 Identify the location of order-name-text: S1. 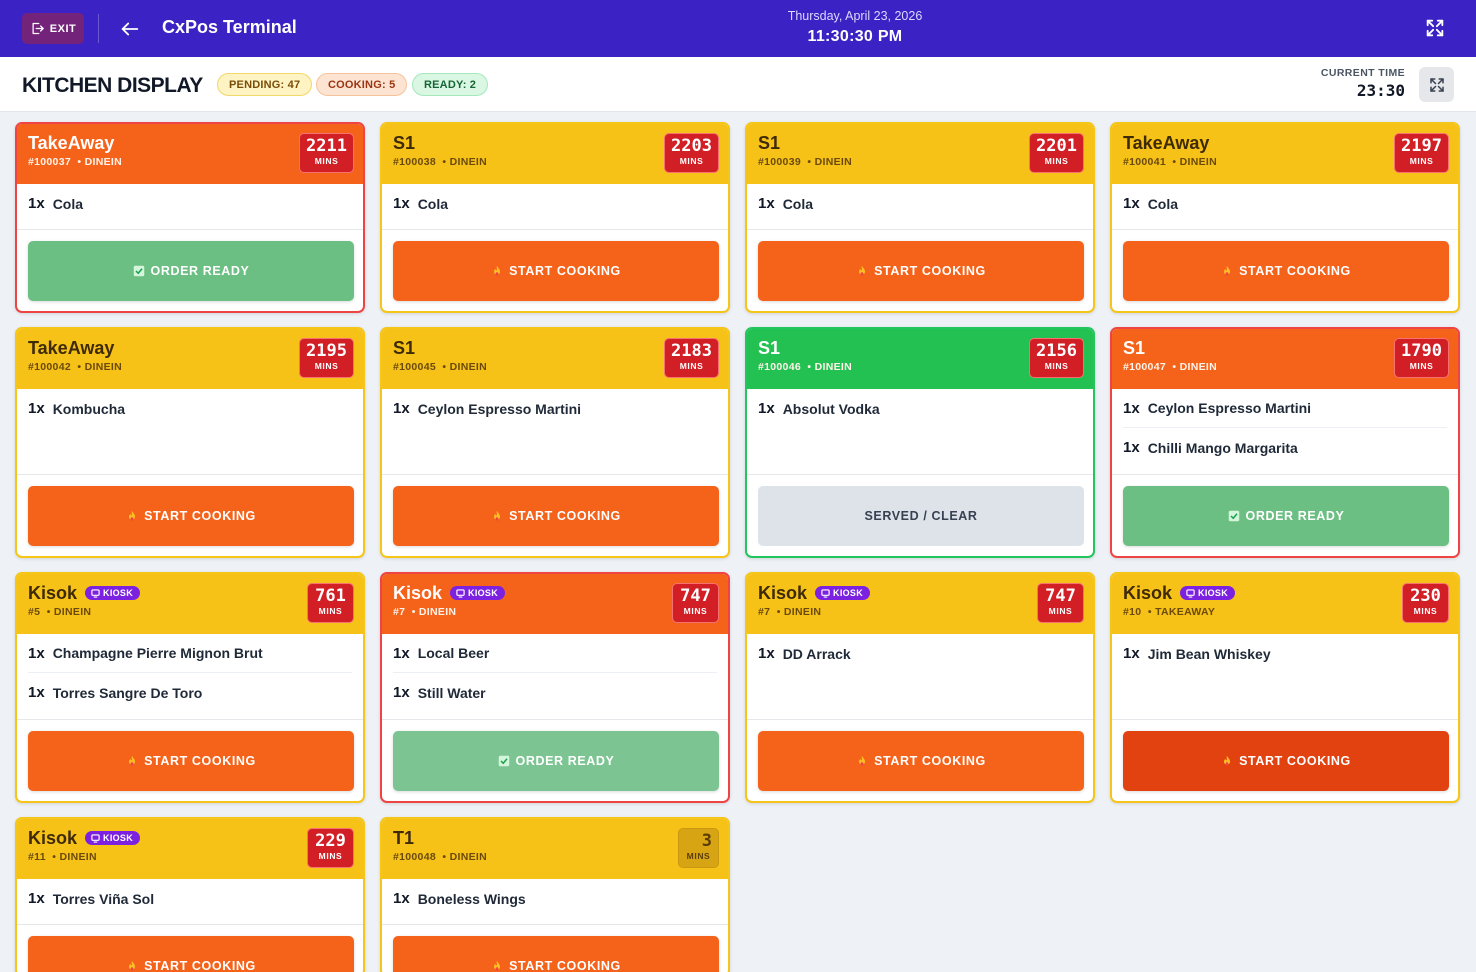
(769, 143).